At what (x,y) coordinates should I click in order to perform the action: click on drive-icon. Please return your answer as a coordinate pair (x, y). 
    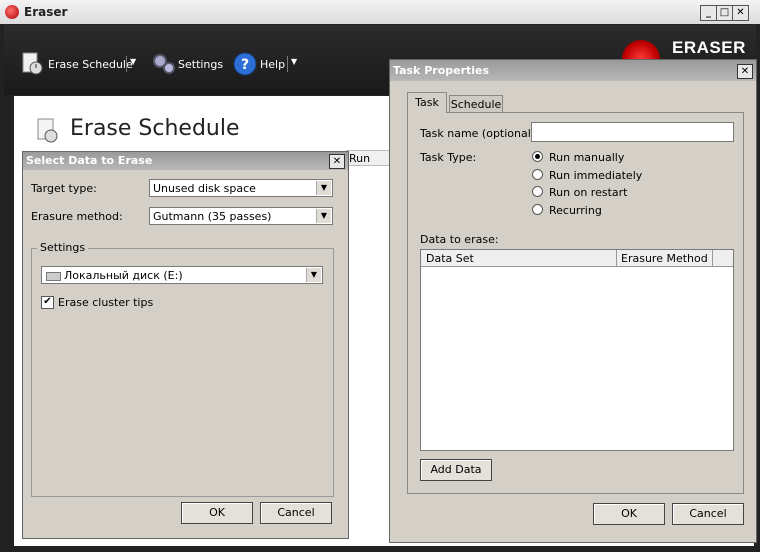
    Looking at the image, I should click on (53, 276).